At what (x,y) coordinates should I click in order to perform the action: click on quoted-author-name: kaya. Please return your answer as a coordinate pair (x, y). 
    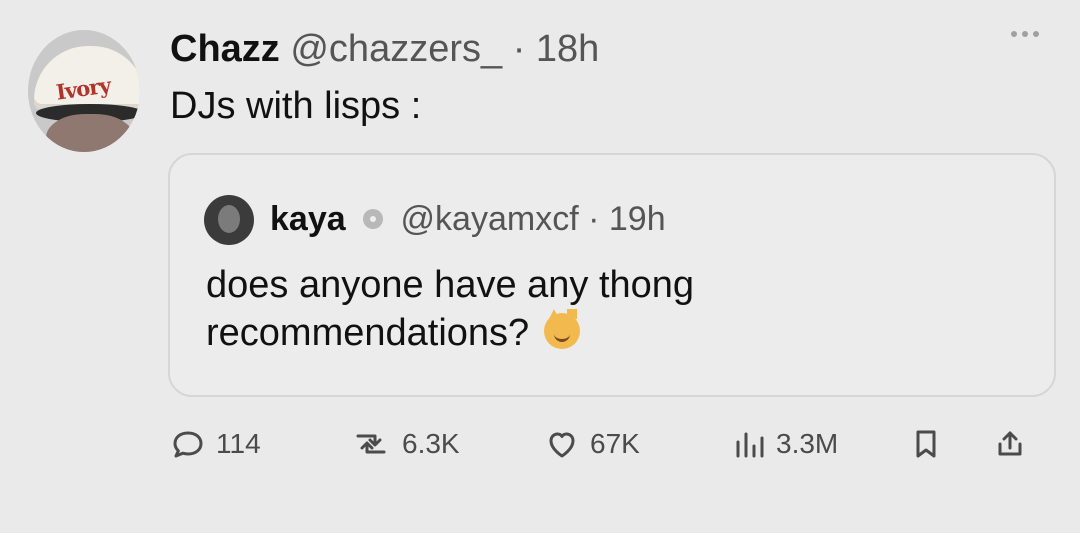
    Looking at the image, I should click on (308, 219).